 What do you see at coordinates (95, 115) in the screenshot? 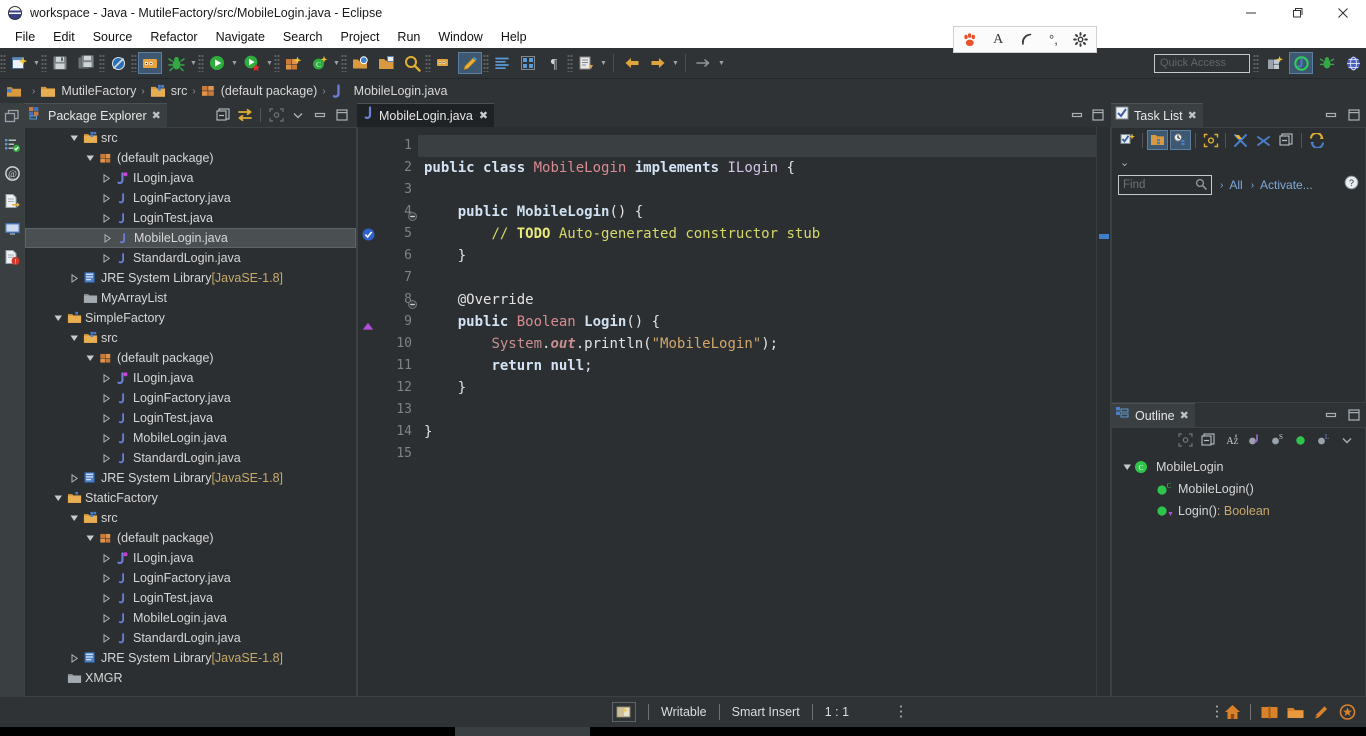
I see `package-explorer-tab: Package Explorer ✖` at bounding box center [95, 115].